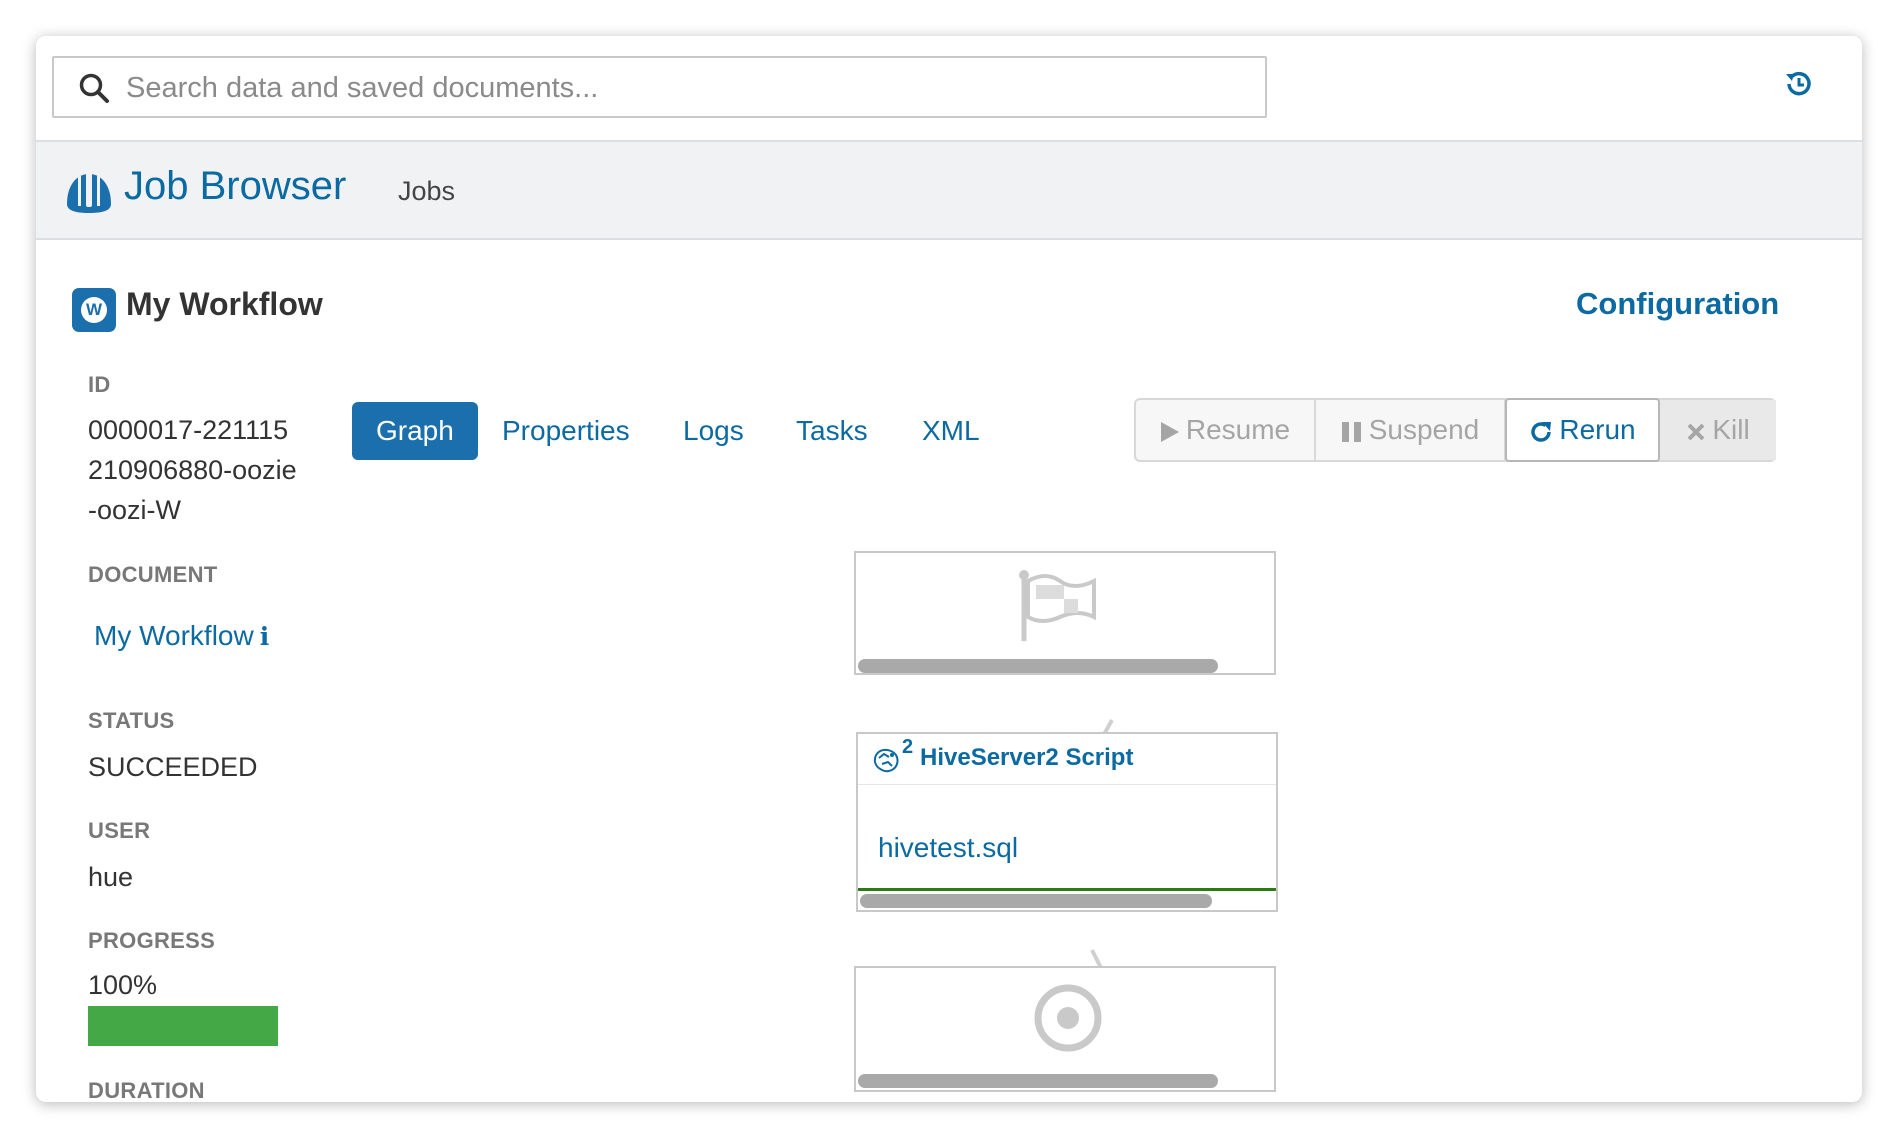 The height and width of the screenshot is (1138, 1898). I want to click on kill-label: Kill, so click(1731, 429).